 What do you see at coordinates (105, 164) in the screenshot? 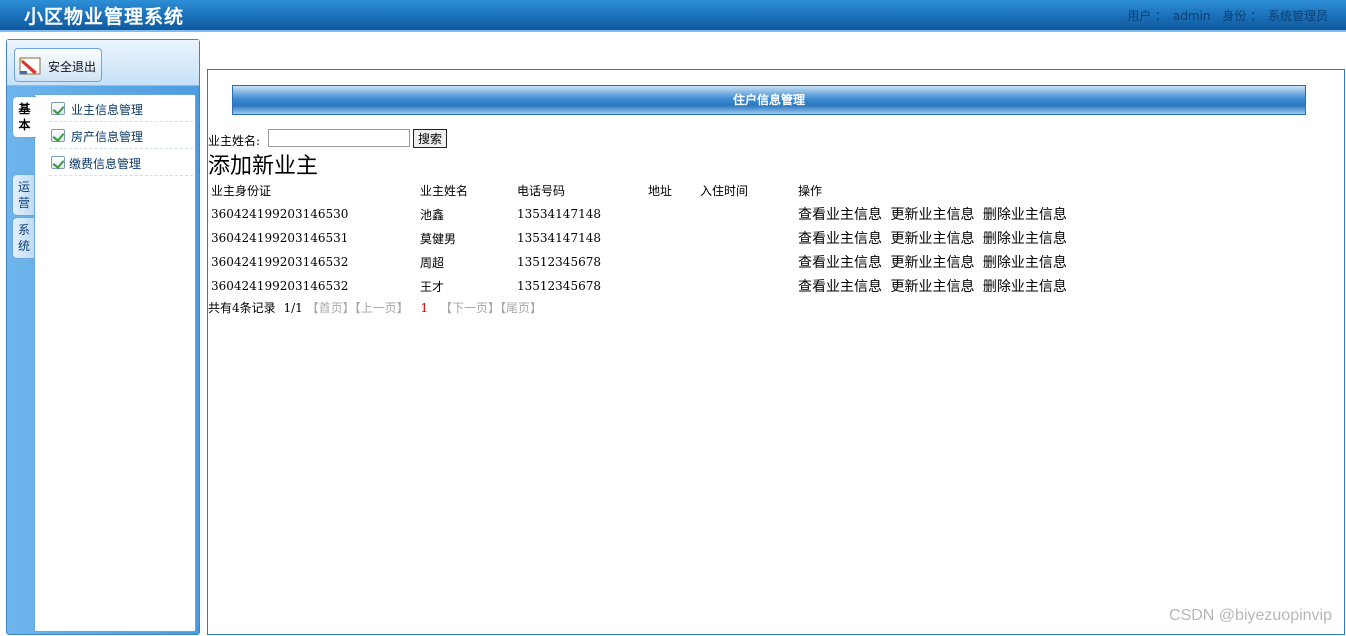
I see `sidebar-item-label: 缴费信息管理` at bounding box center [105, 164].